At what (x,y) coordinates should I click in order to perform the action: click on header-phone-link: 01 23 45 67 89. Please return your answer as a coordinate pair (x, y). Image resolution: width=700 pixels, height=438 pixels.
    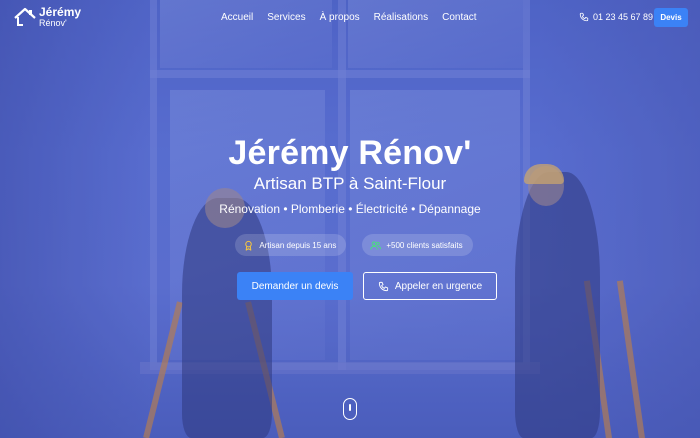
    Looking at the image, I should click on (616, 17).